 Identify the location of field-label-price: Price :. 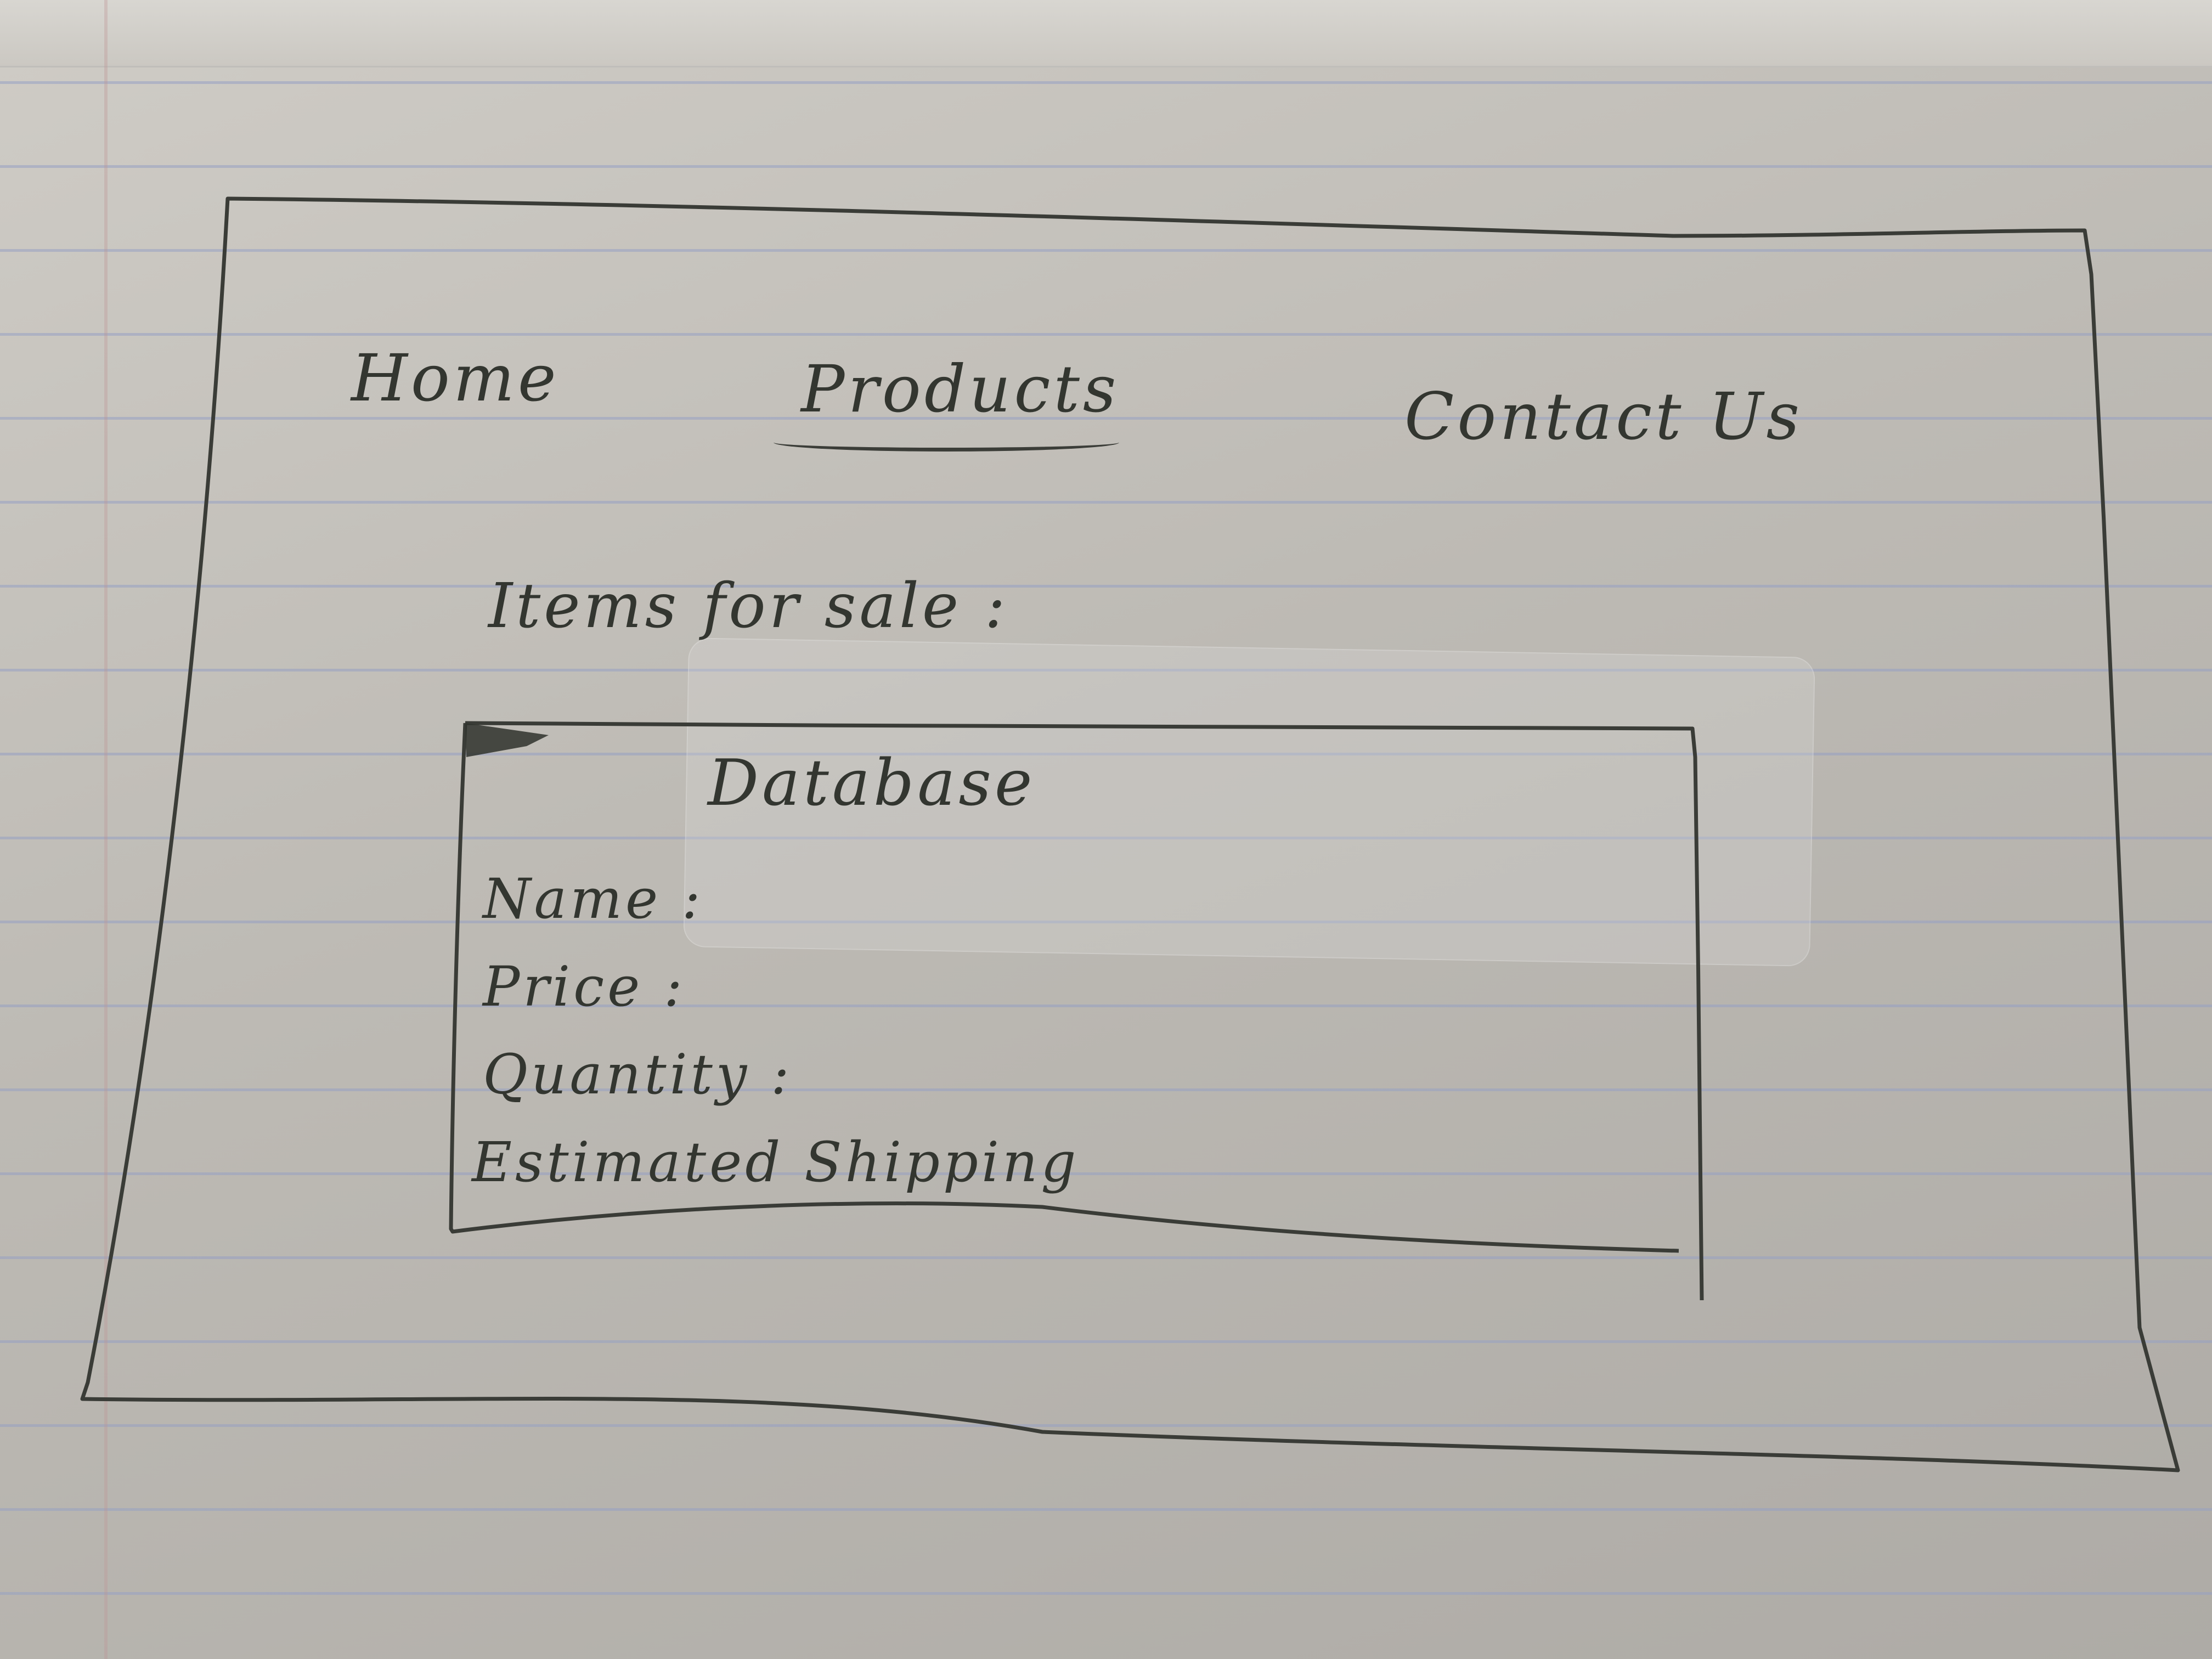
(584, 987).